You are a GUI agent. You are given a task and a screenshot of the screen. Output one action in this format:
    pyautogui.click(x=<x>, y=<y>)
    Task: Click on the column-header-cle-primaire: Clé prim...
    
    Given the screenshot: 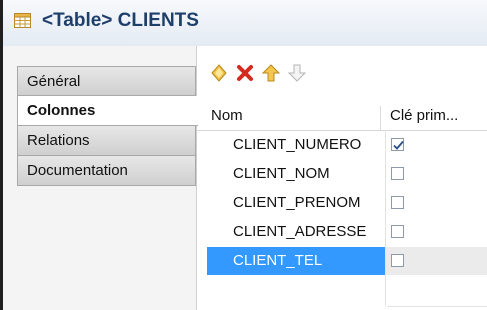 What is the action you would take?
    pyautogui.click(x=424, y=116)
    